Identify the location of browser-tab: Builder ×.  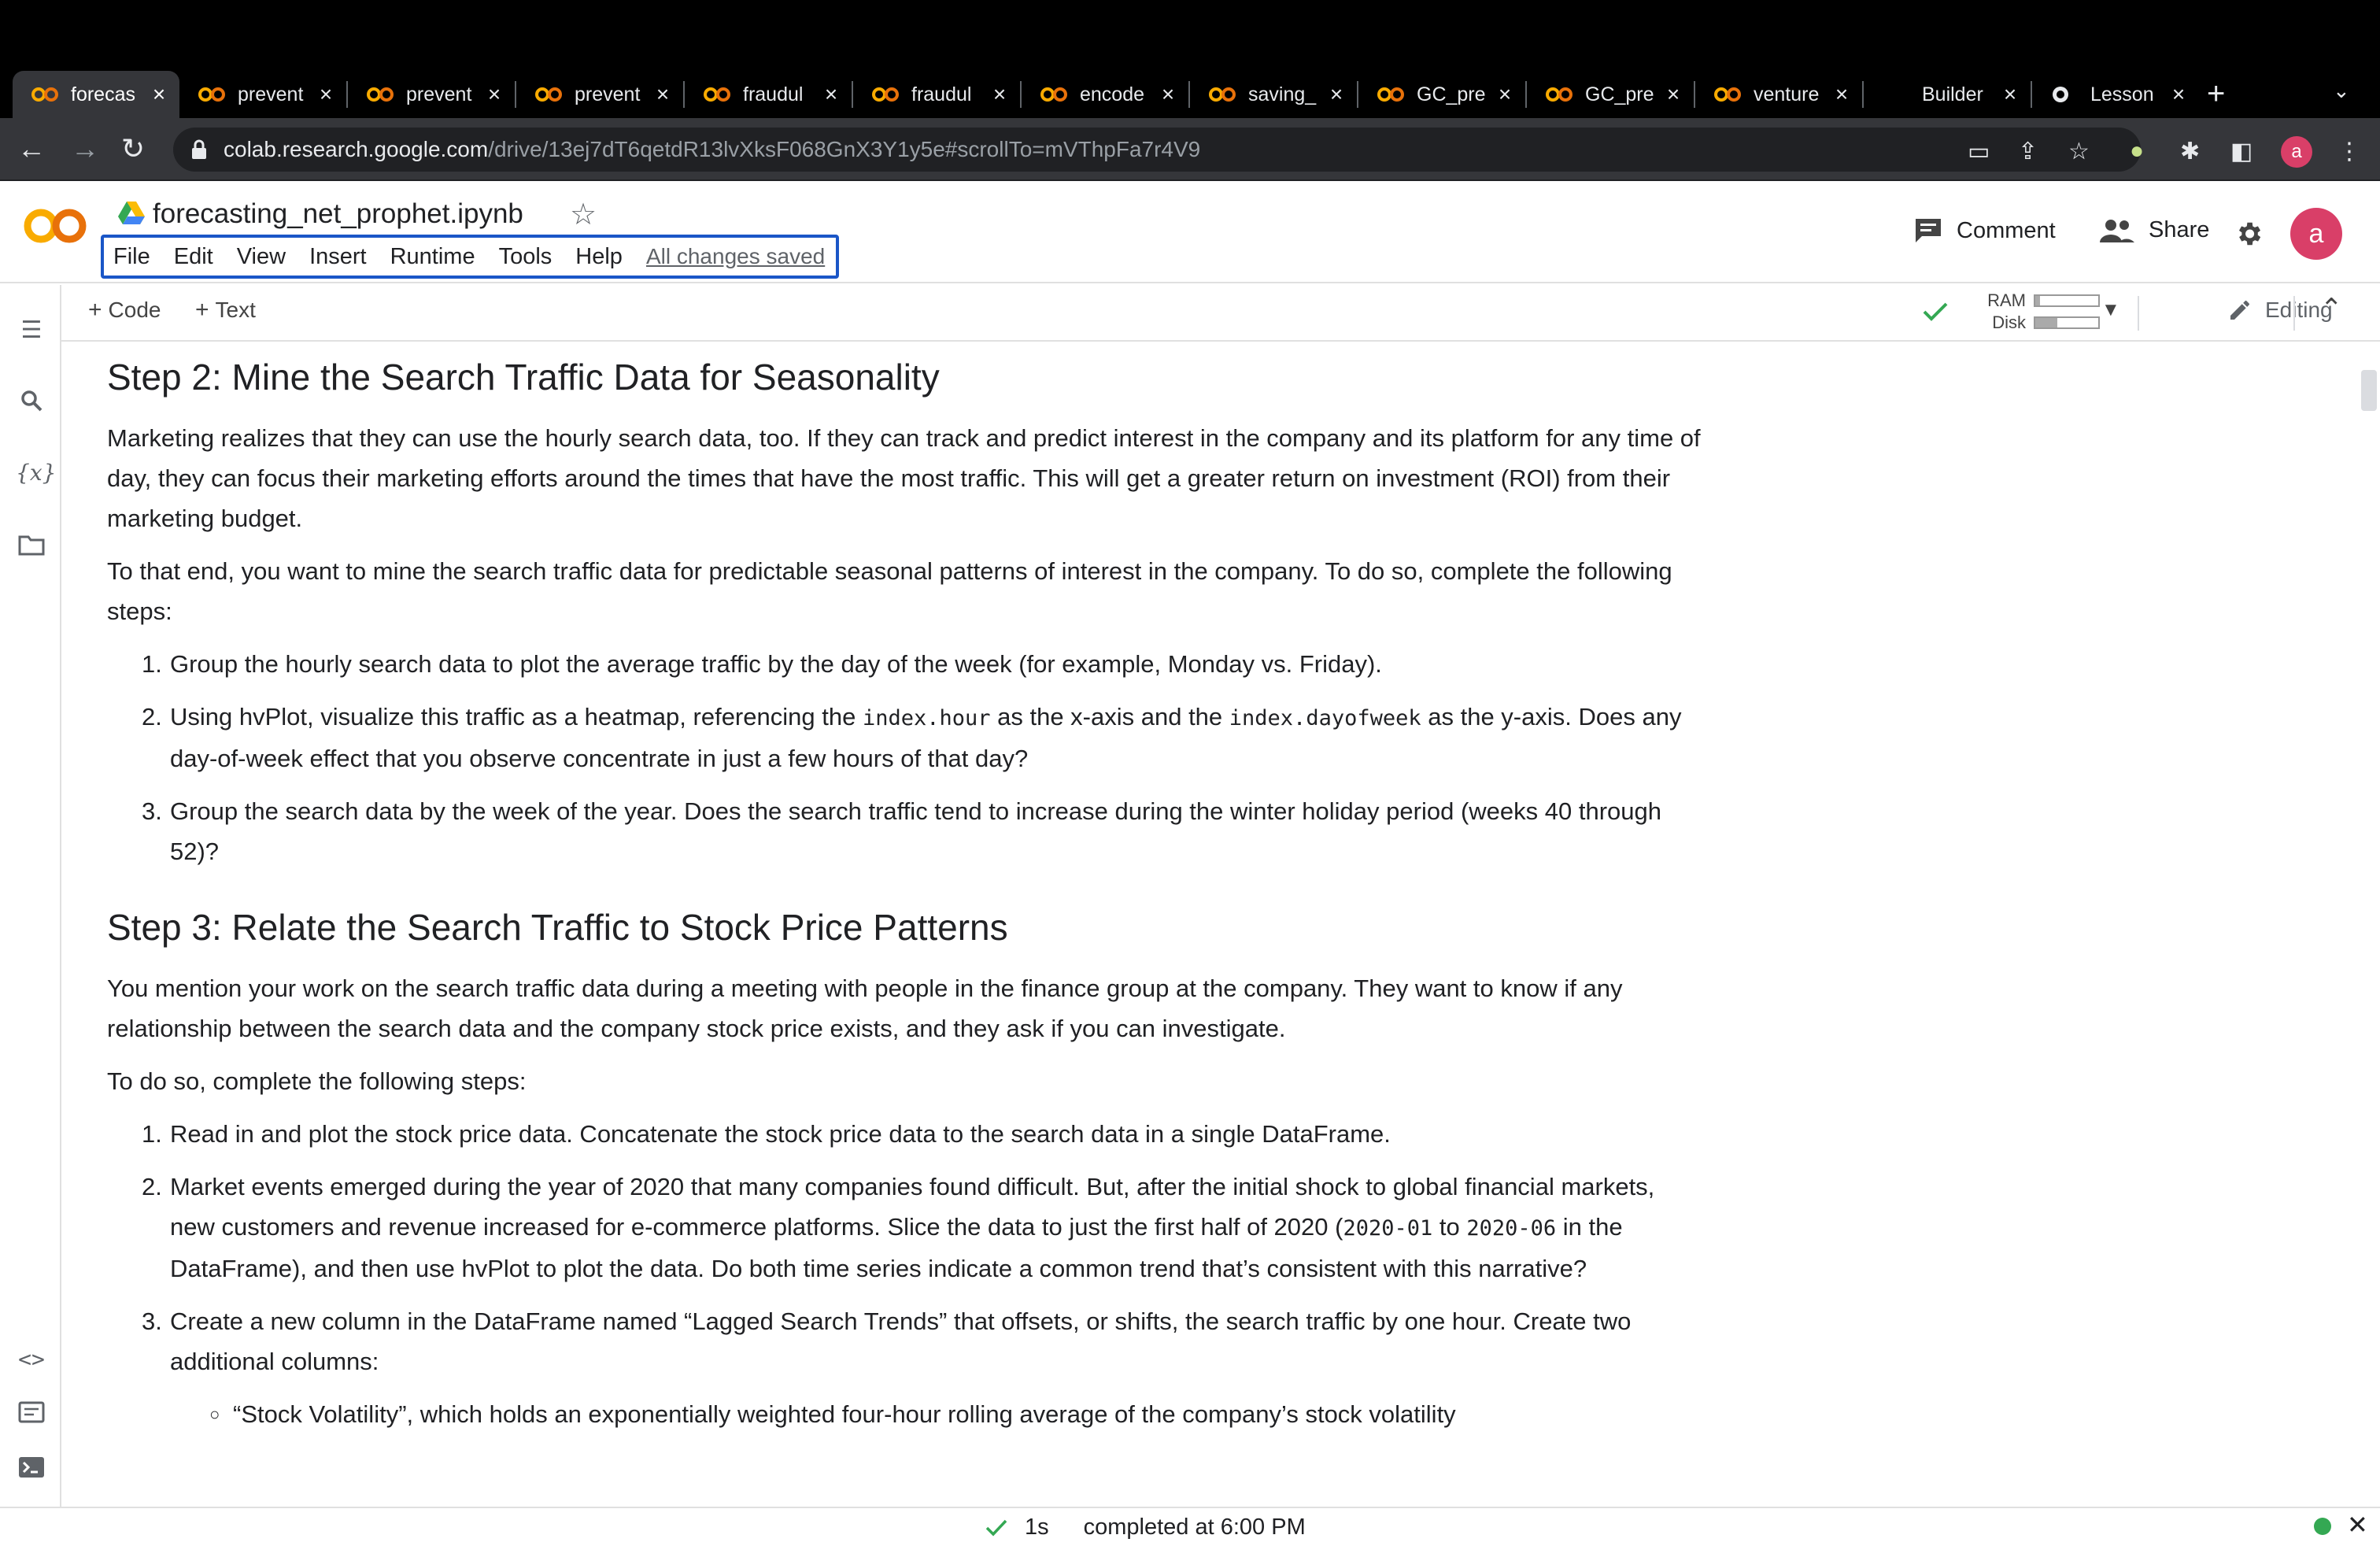
(1948, 95).